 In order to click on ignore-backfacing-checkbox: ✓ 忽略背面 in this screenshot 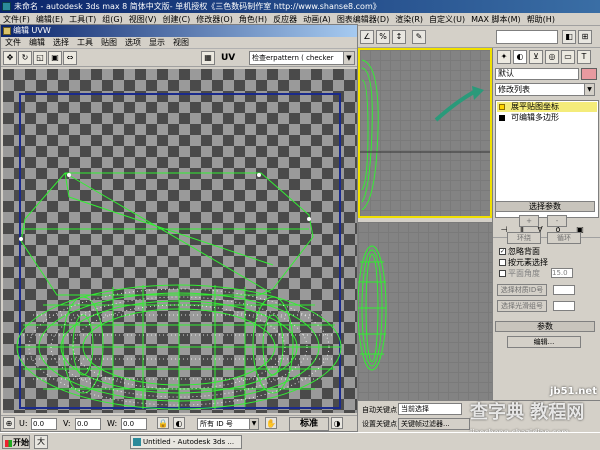, I will do `click(519, 252)`.